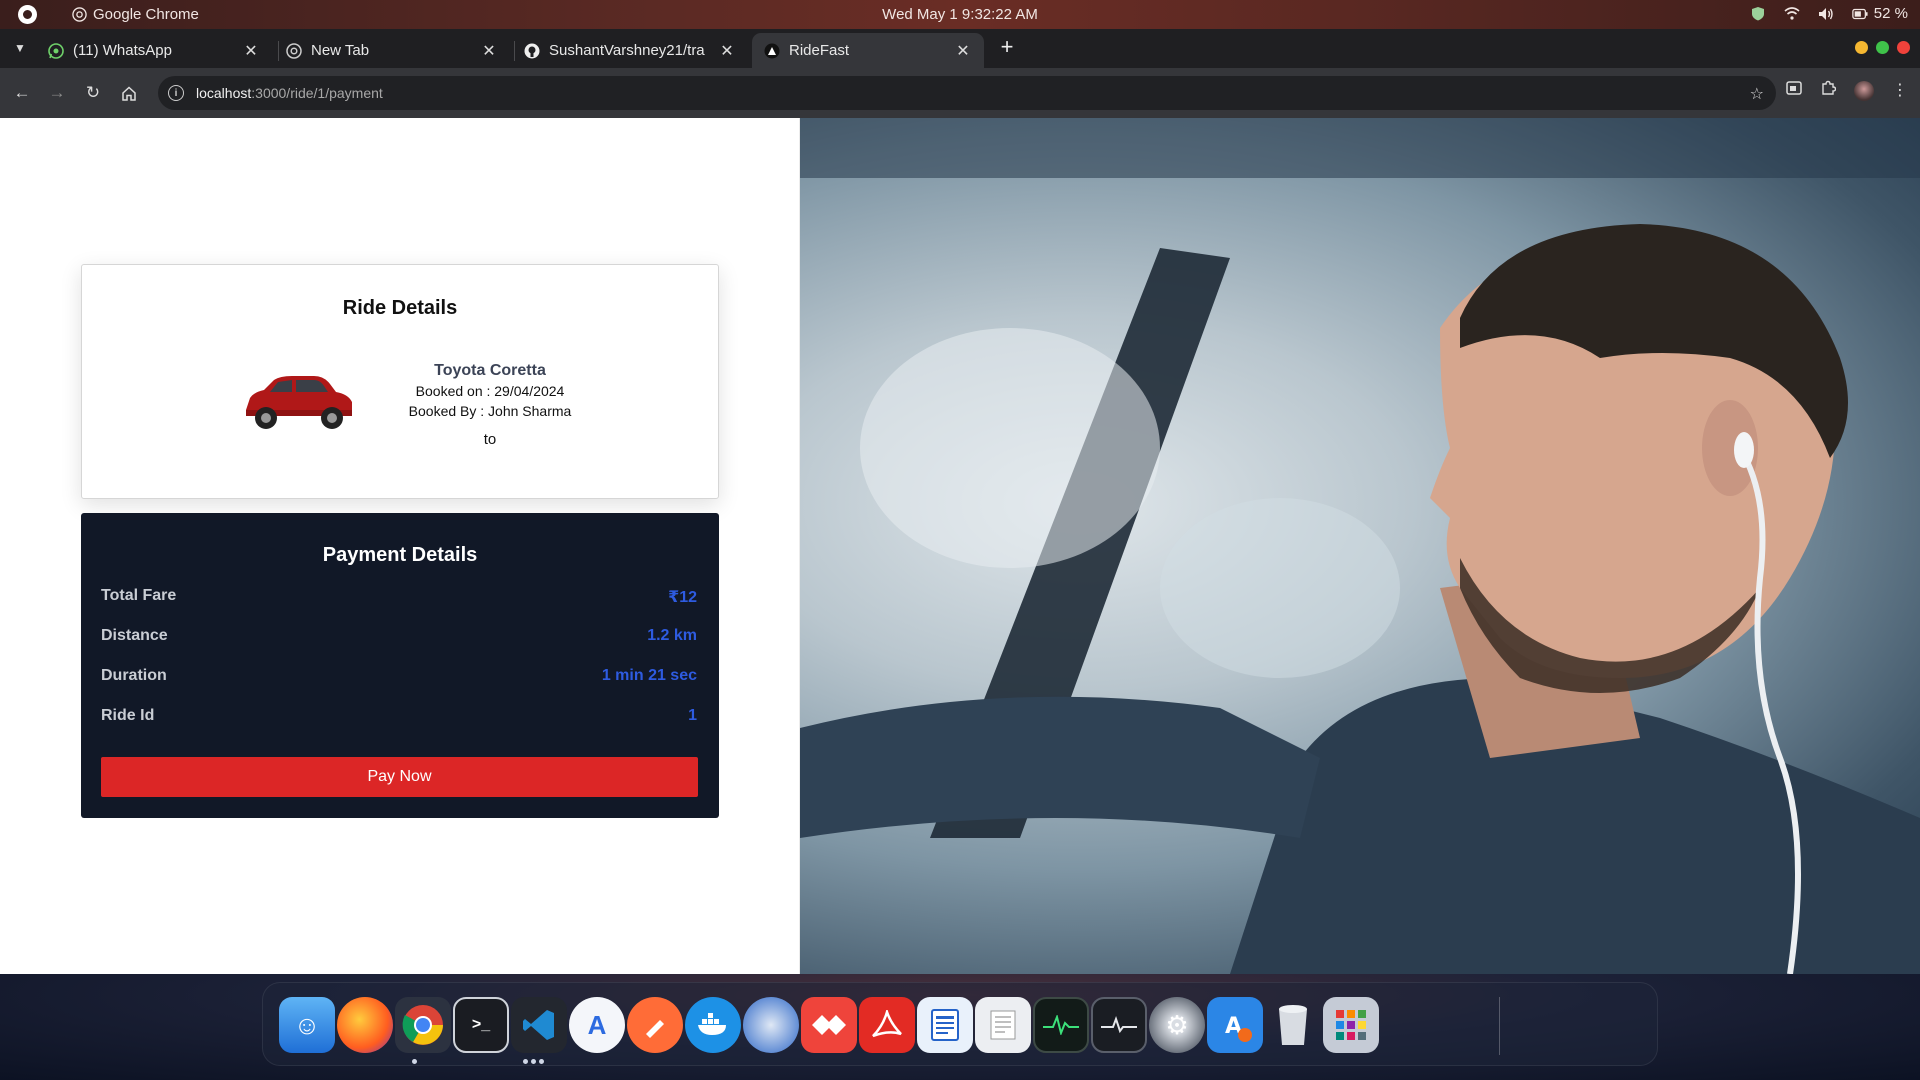 The image size is (1920, 1080). What do you see at coordinates (399, 597) in the screenshot?
I see `total-fare-row: Total Fare ₹12` at bounding box center [399, 597].